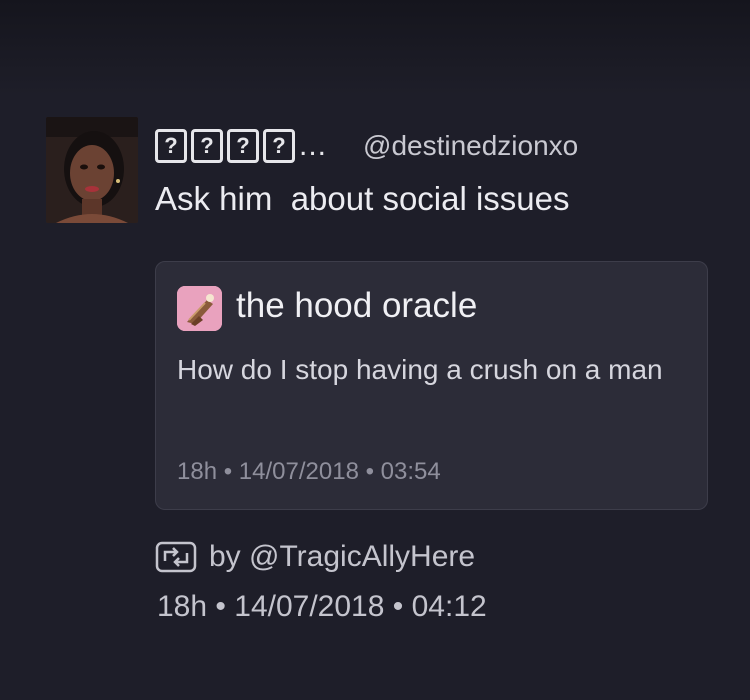 The width and height of the screenshot is (750, 700). Describe the element at coordinates (470, 146) in the screenshot. I see `user-handle: @destinedzionxo` at that location.